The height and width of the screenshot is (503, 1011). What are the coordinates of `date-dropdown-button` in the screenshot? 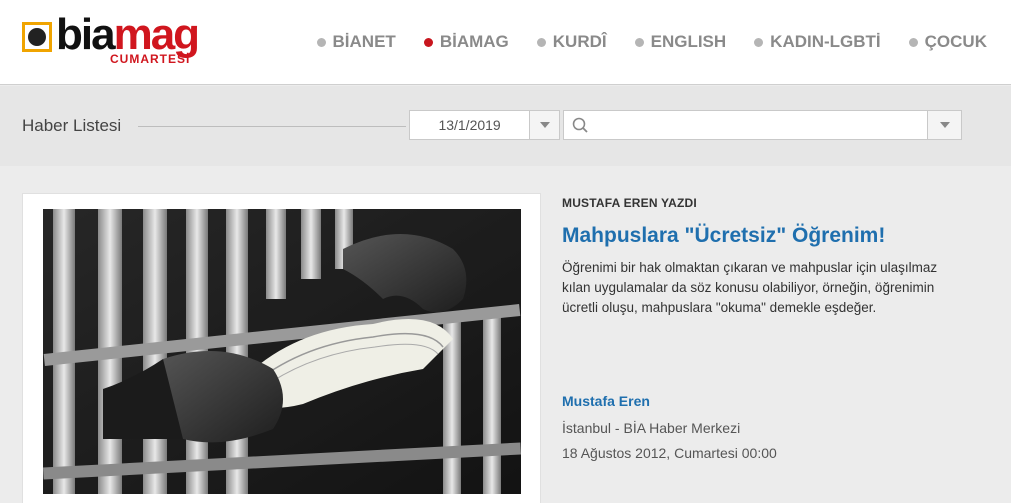 It's located at (544, 125).